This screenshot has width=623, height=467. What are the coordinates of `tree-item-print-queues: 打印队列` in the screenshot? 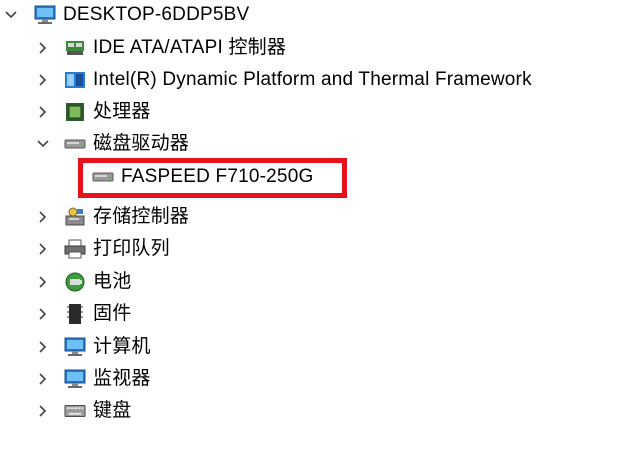 It's located at (103, 249).